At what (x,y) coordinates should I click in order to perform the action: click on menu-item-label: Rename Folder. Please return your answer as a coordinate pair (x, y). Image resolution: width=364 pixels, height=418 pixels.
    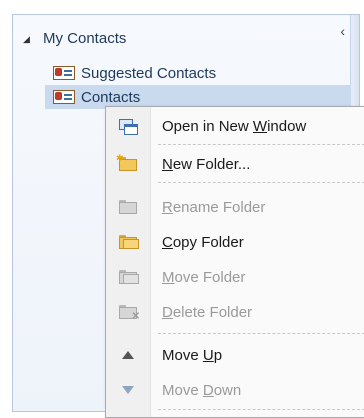
    Looking at the image, I should click on (214, 207).